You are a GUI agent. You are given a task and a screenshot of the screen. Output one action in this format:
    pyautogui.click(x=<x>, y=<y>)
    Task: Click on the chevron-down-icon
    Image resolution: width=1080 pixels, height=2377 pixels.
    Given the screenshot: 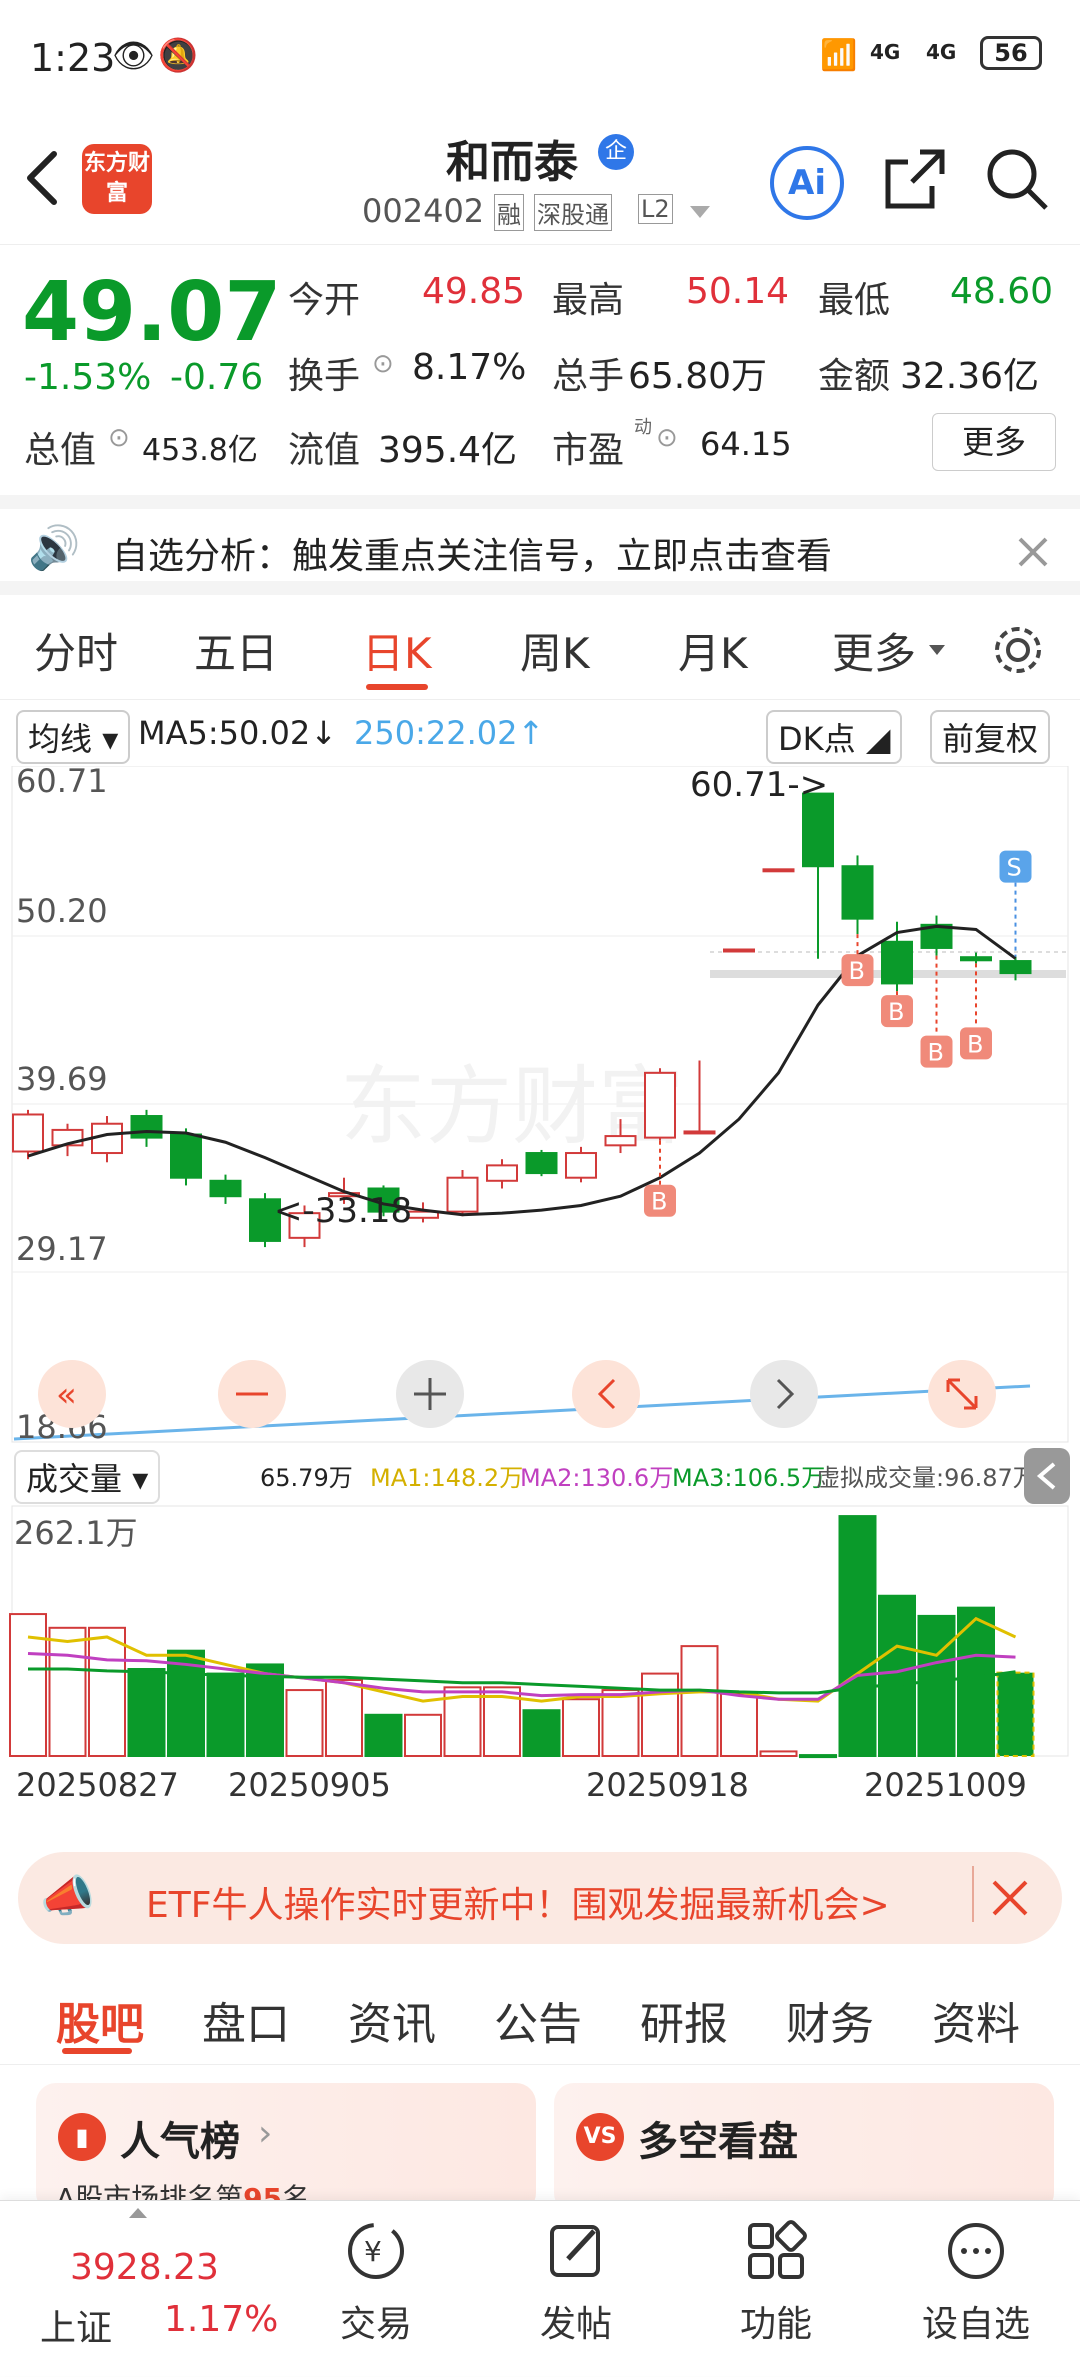 What is the action you would take?
    pyautogui.click(x=700, y=212)
    